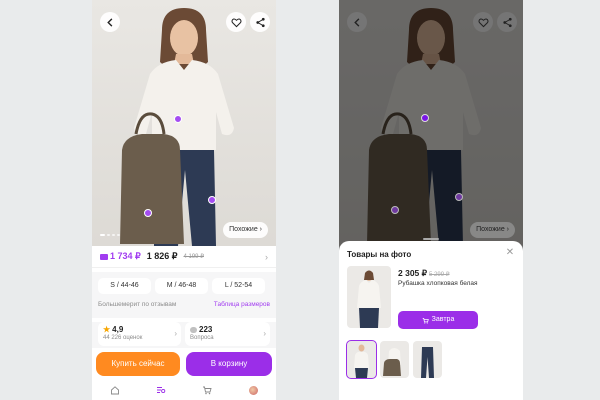 The height and width of the screenshot is (400, 600). What do you see at coordinates (424, 273) in the screenshot?
I see `item-price: 2 305 ₽5 299 ₽` at bounding box center [424, 273].